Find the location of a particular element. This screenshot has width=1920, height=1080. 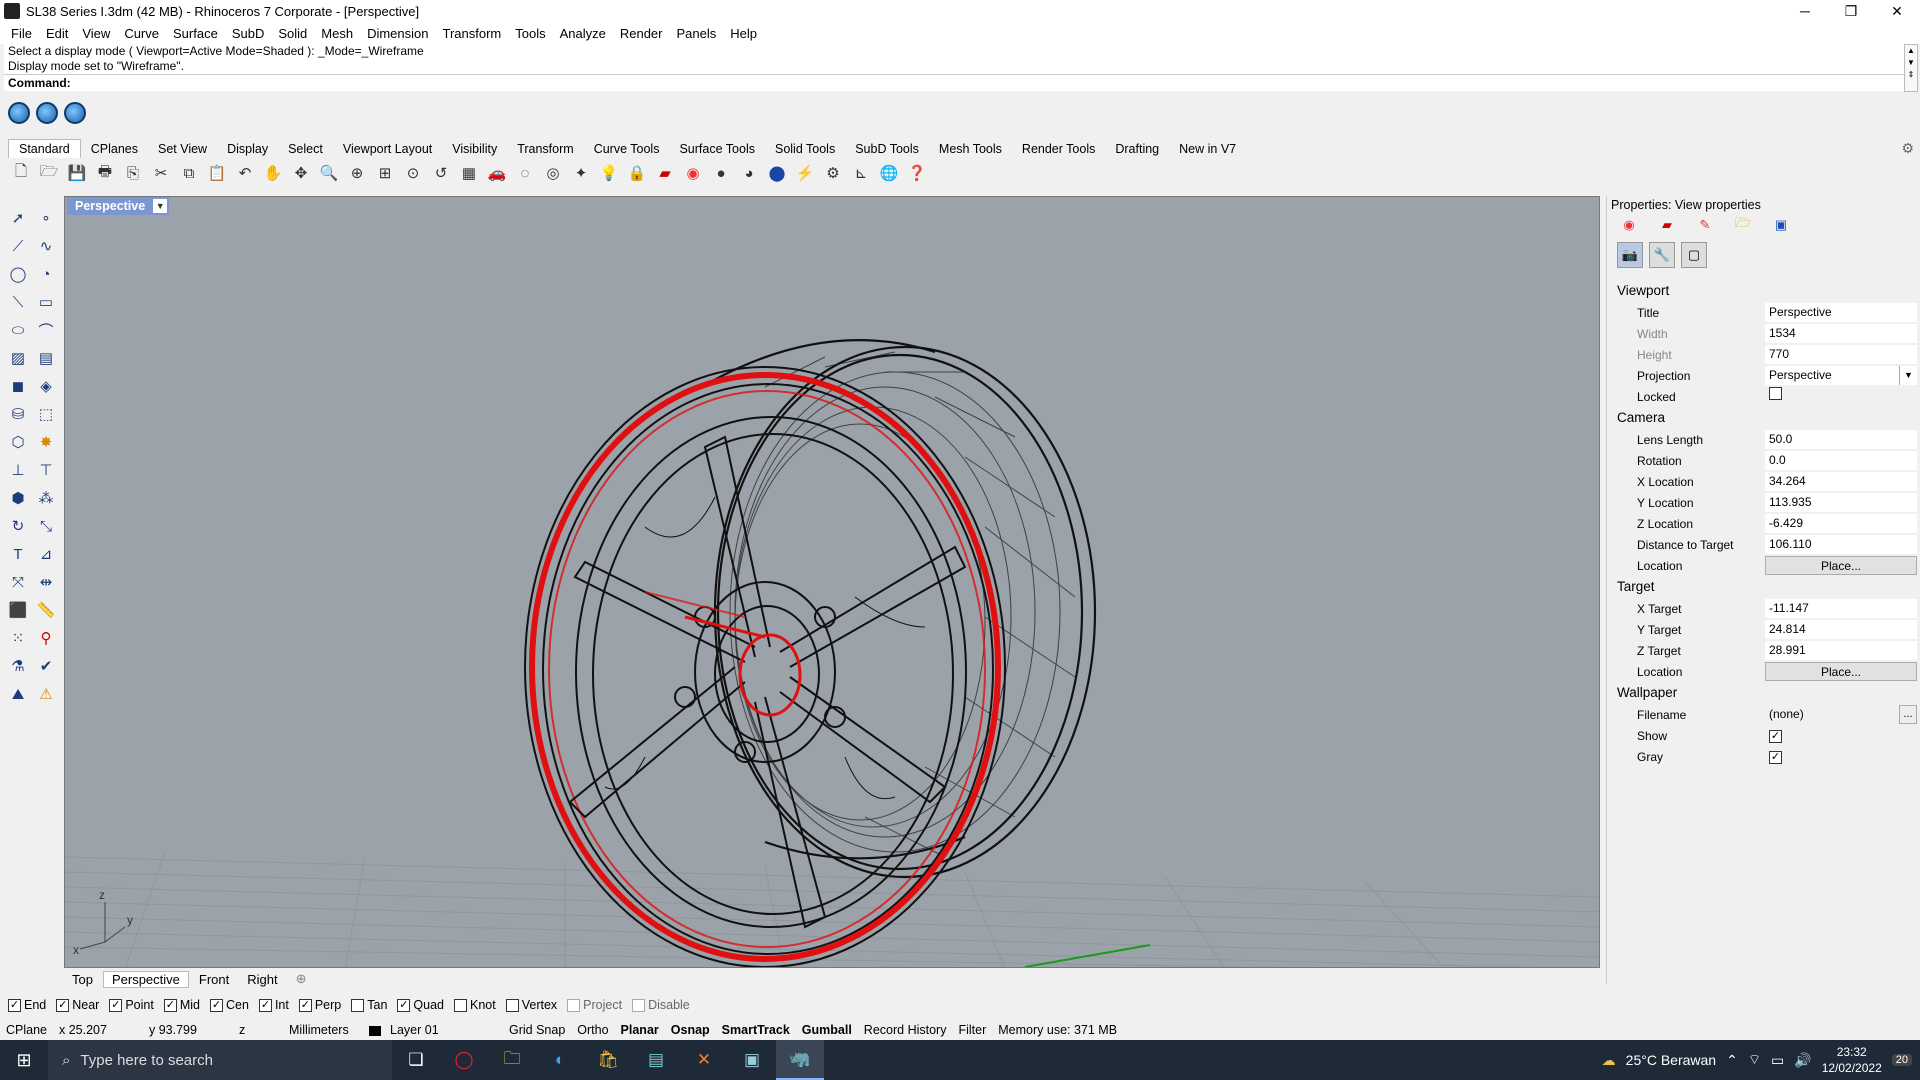

light-bulb-icon: 💡 is located at coordinates (609, 173).